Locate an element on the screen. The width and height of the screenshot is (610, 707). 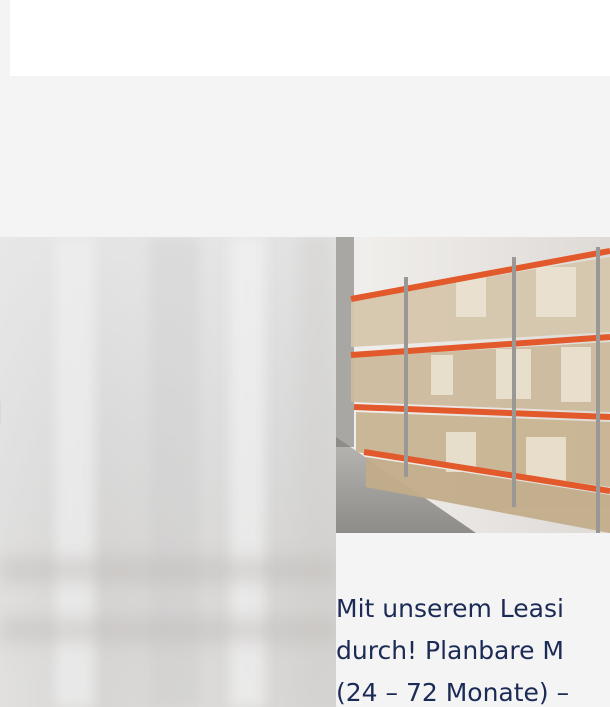
header-card is located at coordinates (310, 38).